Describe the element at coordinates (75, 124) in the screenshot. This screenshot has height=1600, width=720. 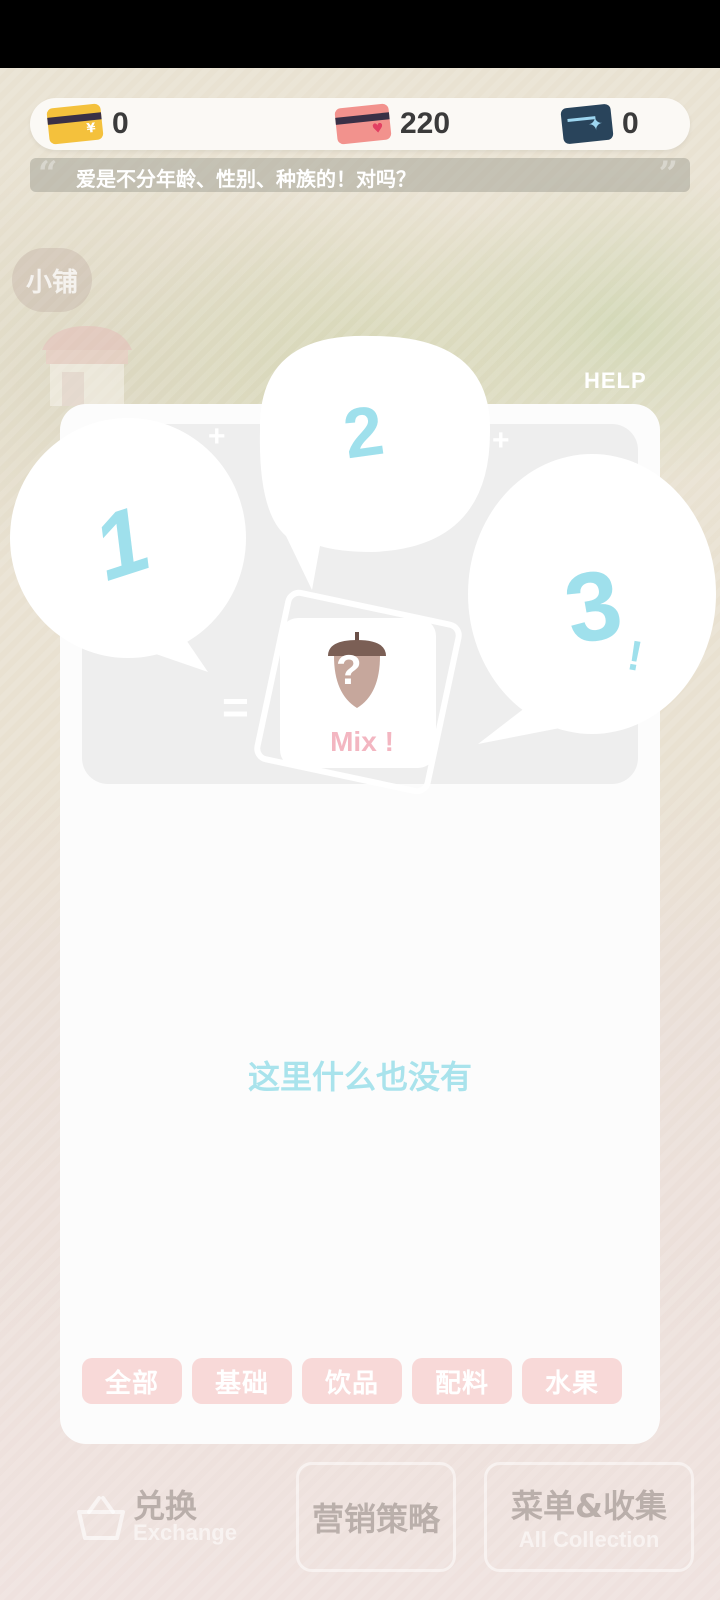
I see `gold-card-icon: ¥` at that location.